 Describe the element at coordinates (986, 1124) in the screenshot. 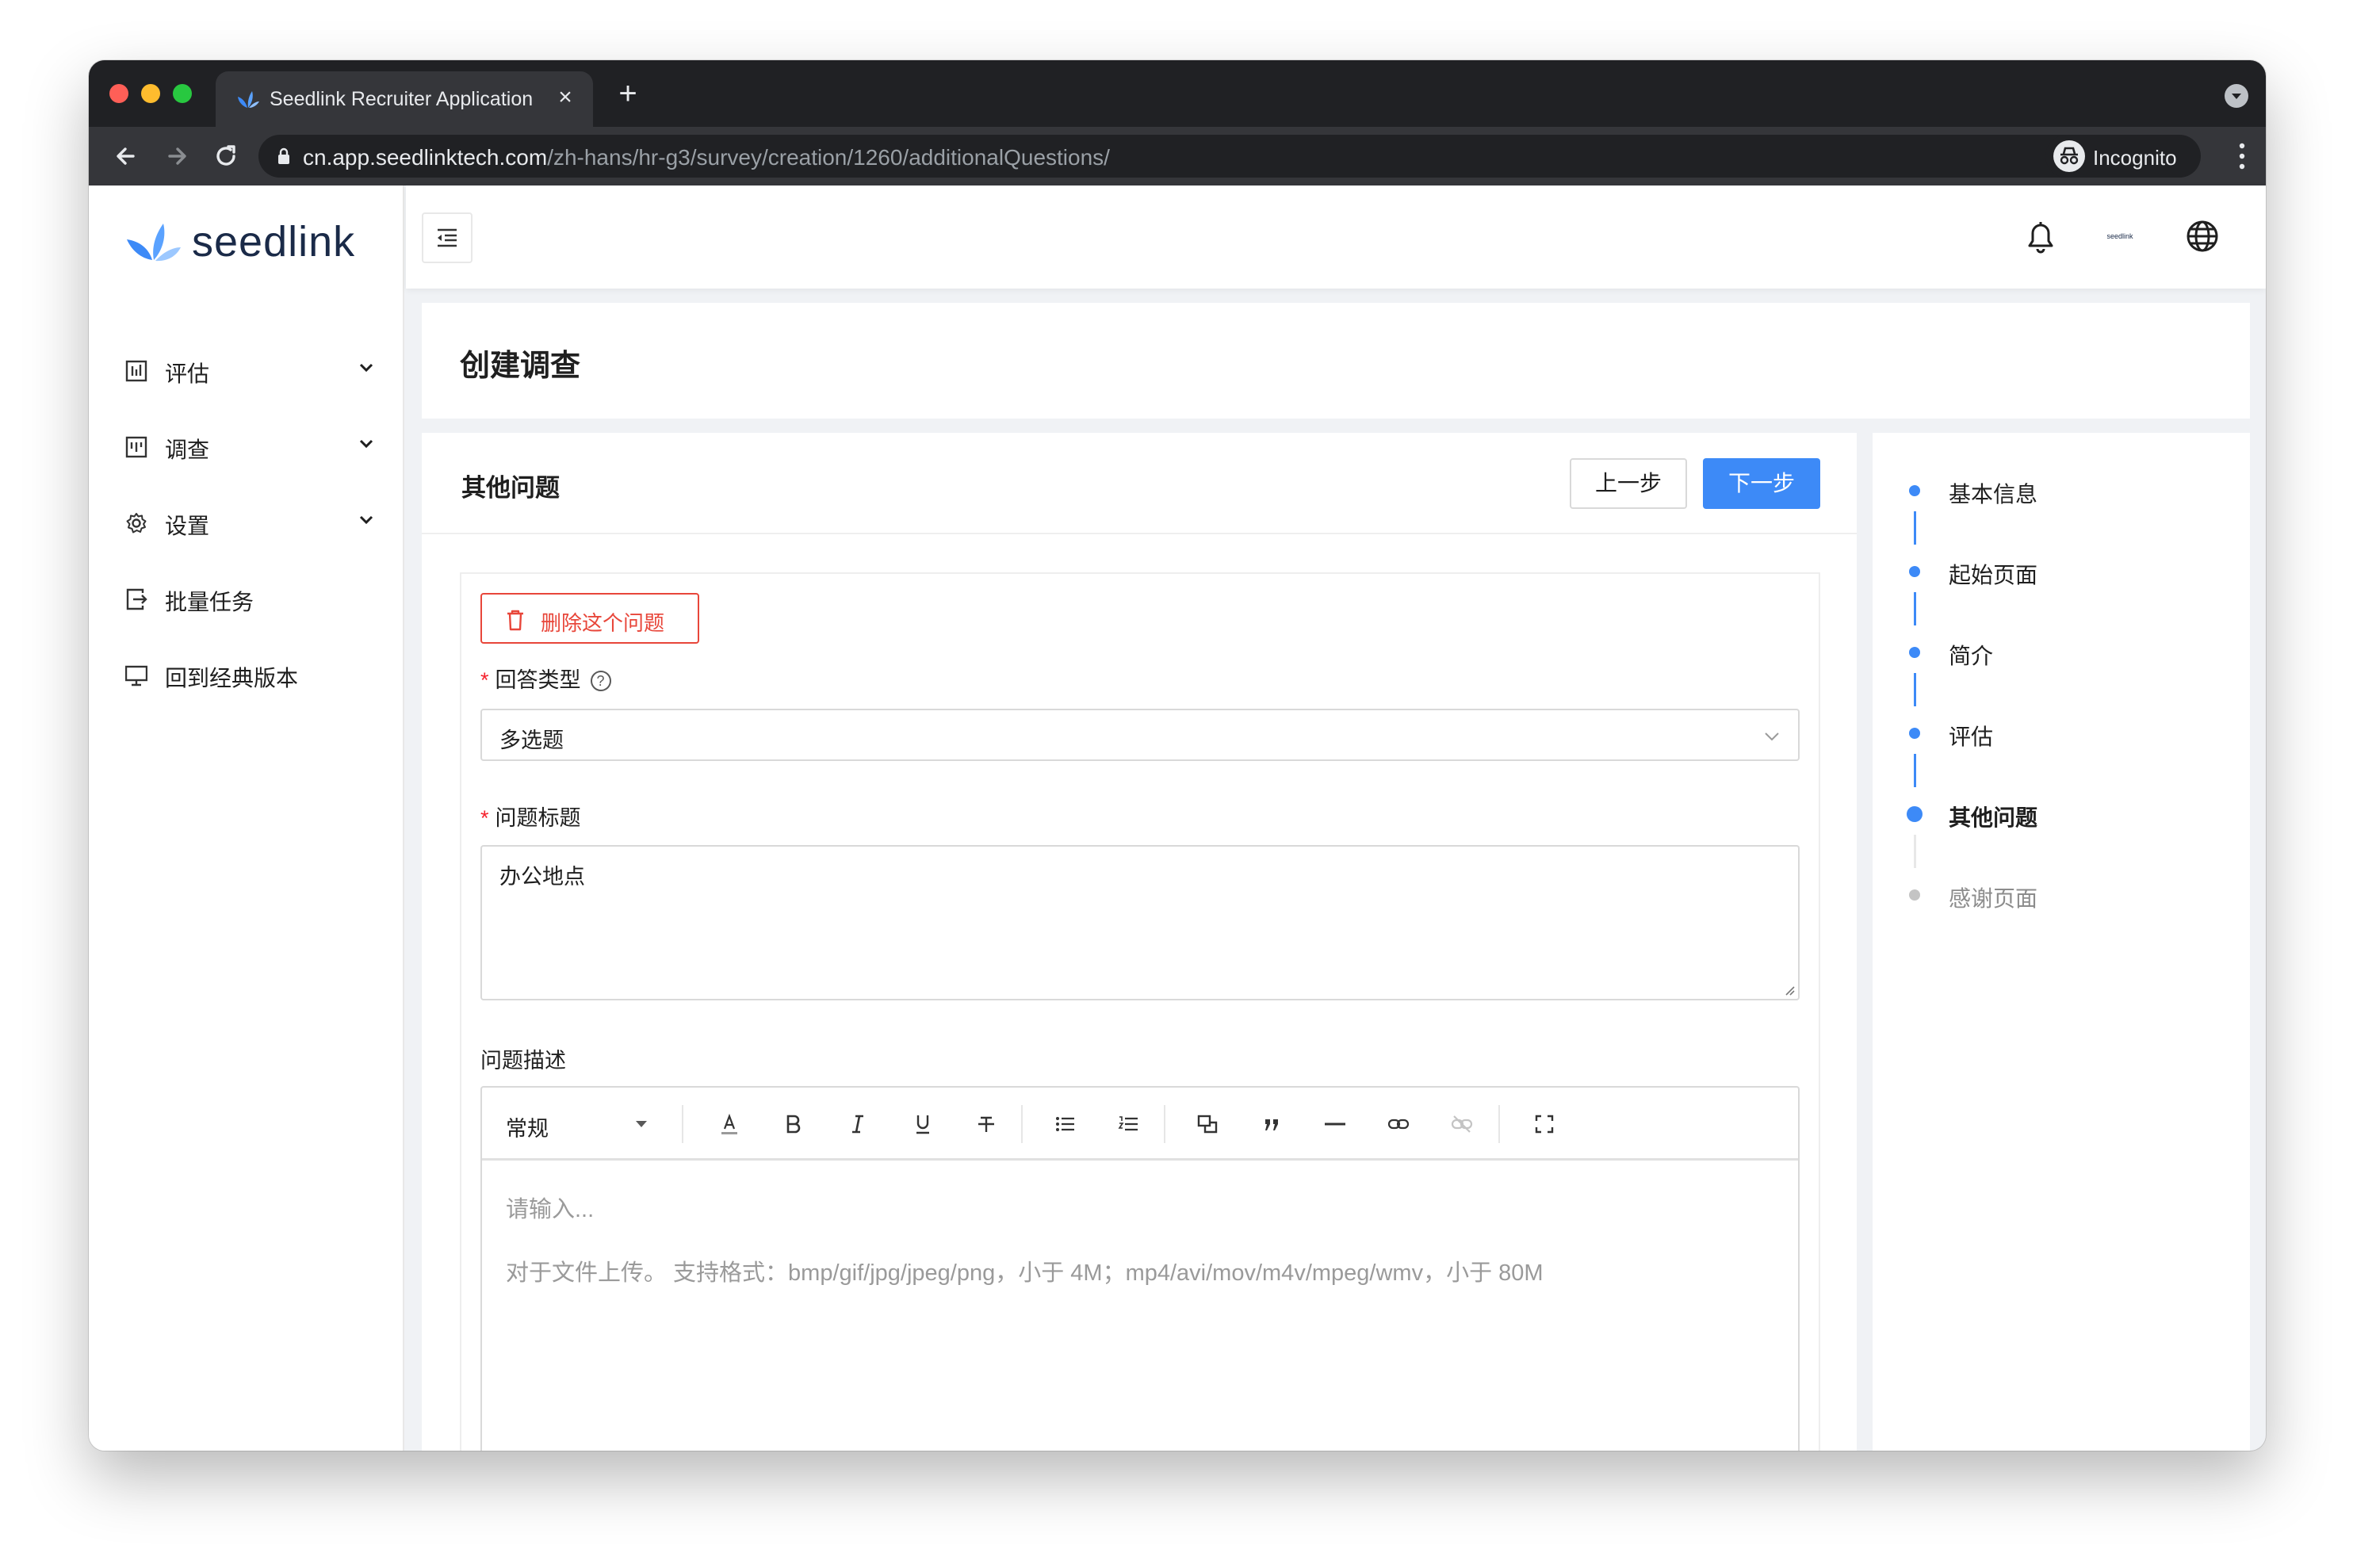

I see `strikethrough-icon` at that location.